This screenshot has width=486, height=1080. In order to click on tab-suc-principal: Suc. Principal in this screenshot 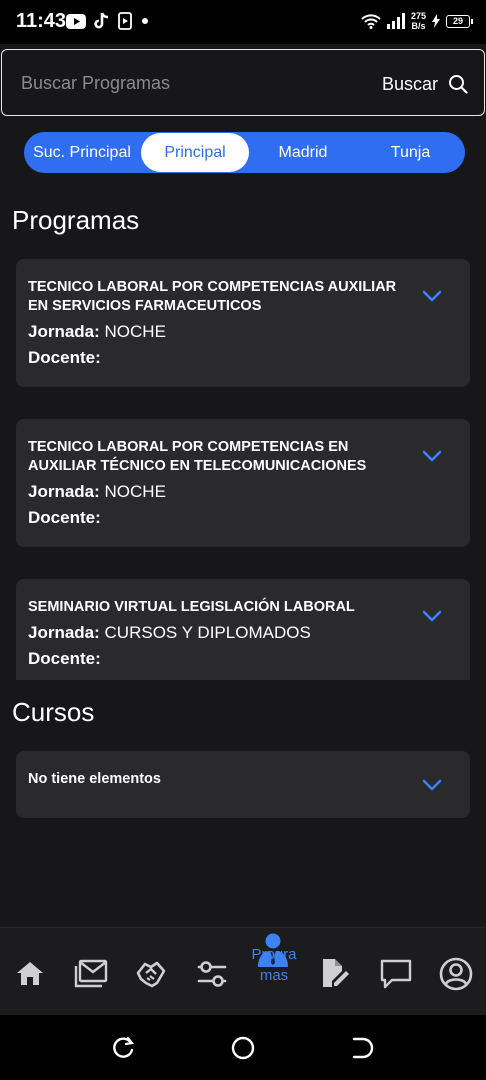, I will do `click(82, 152)`.